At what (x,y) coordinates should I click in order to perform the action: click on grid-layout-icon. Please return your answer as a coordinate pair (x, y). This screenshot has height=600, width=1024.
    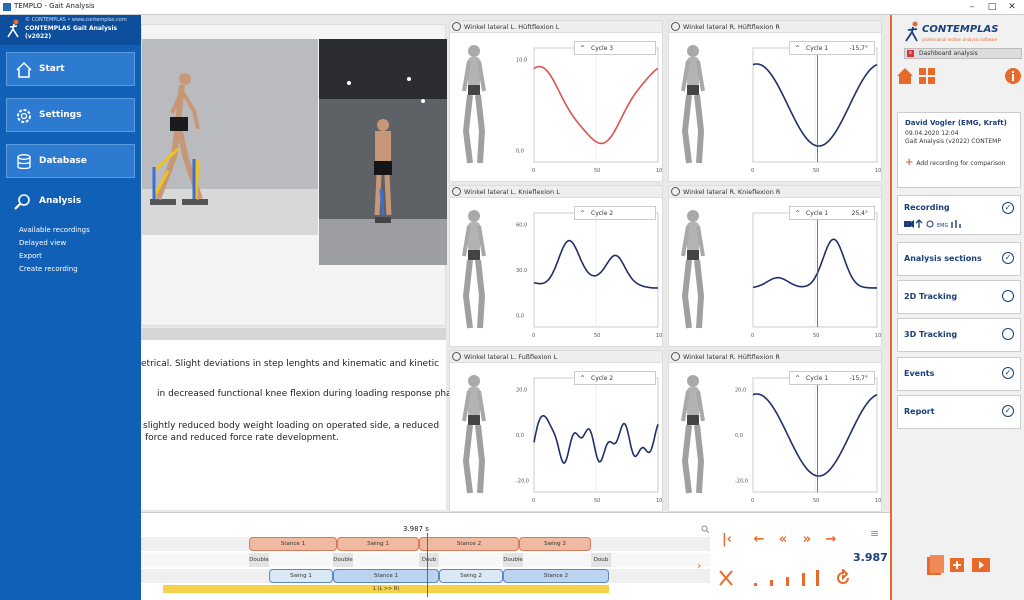
    Looking at the image, I should click on (927, 76).